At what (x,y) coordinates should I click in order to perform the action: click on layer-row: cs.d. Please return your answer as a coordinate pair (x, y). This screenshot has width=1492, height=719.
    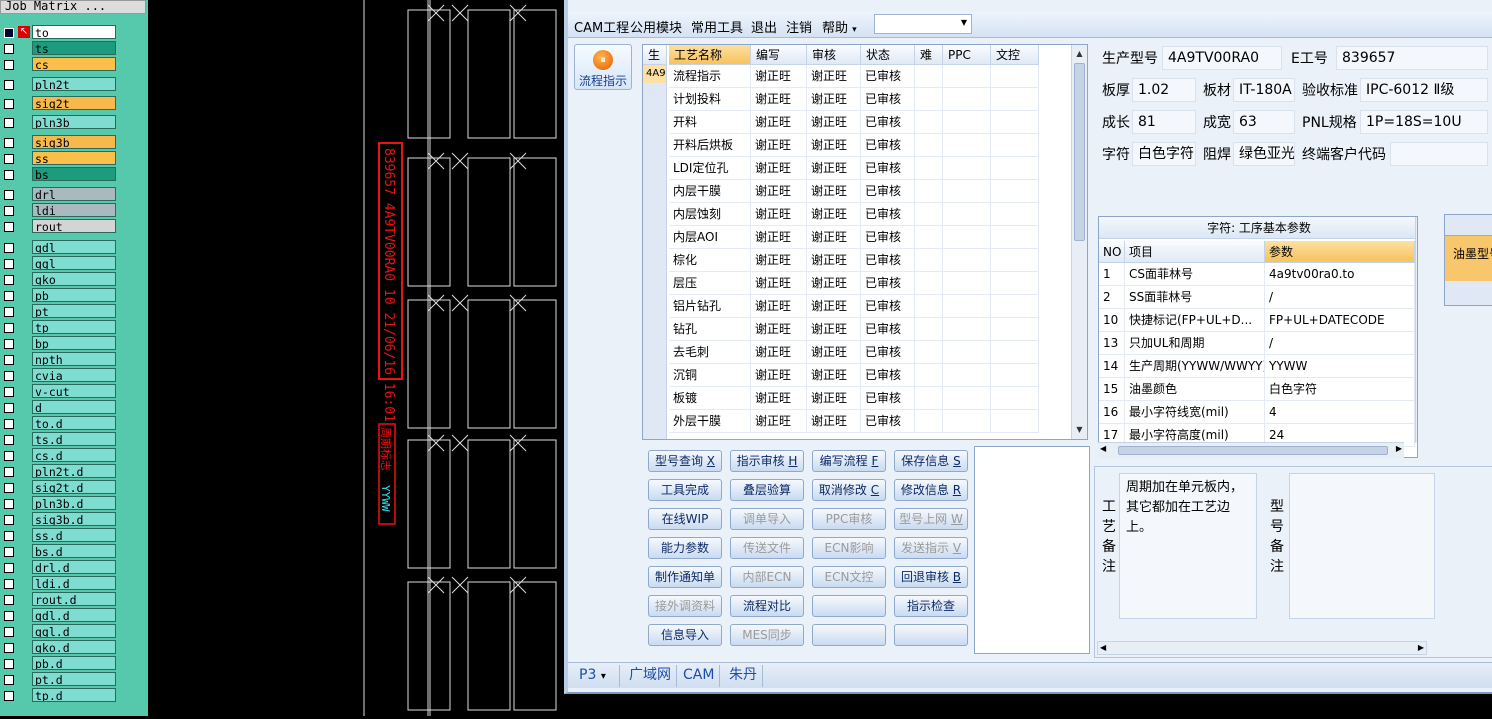
    Looking at the image, I should click on (60, 455).